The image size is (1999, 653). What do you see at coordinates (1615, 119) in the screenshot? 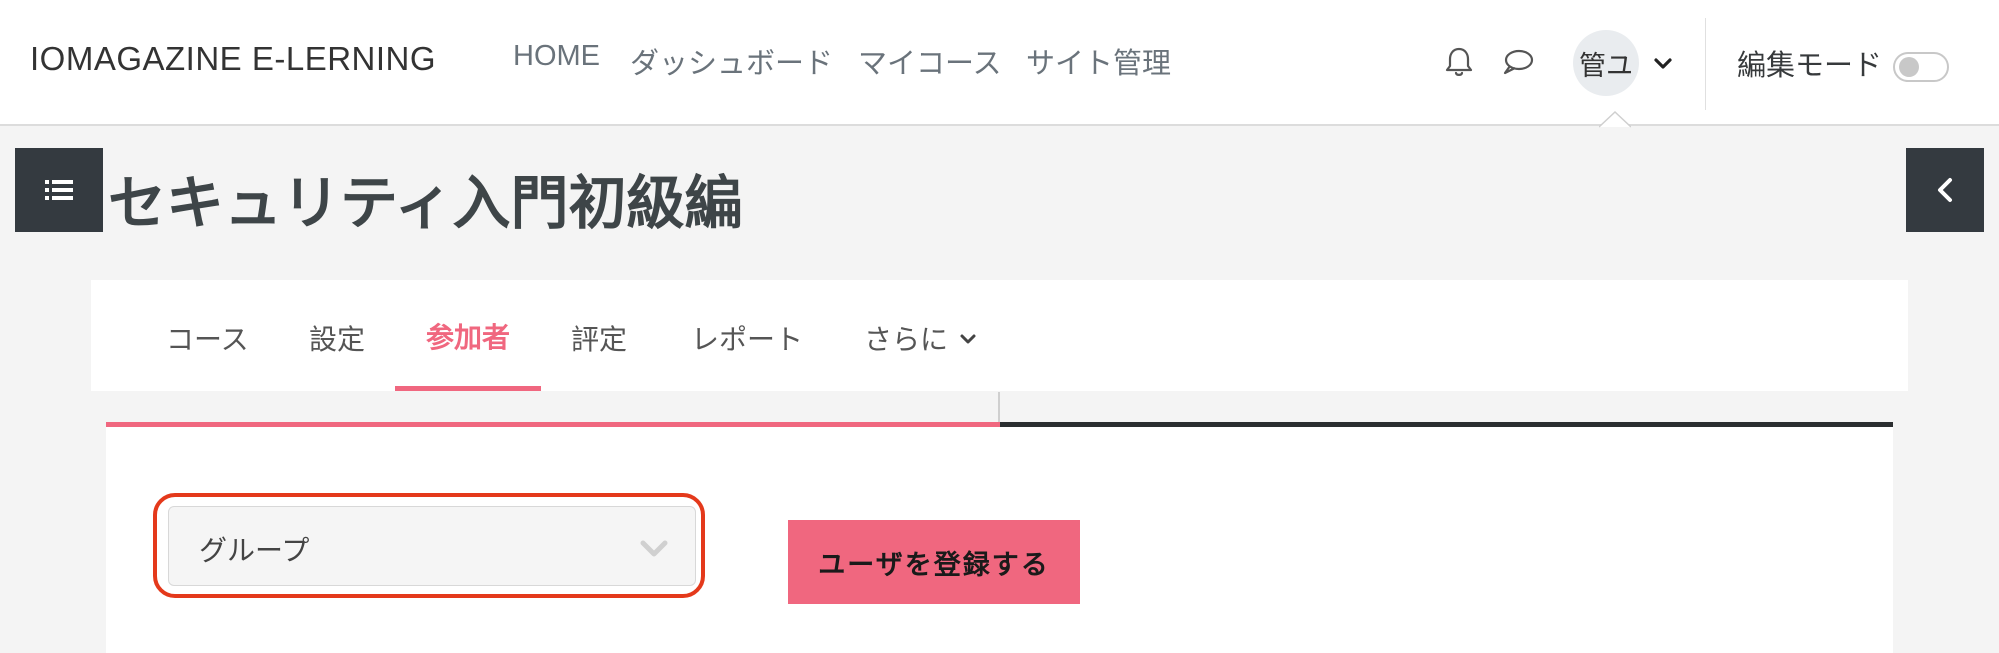
I see `caret-up-icon` at bounding box center [1615, 119].